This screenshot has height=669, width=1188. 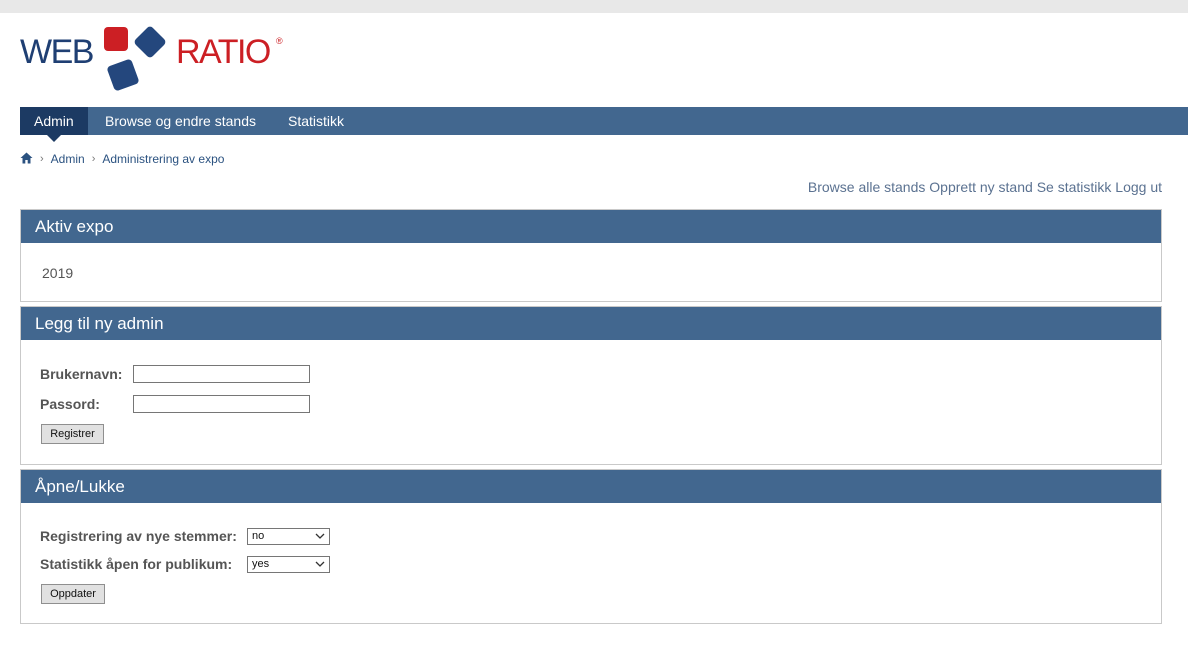 What do you see at coordinates (81, 374) in the screenshot?
I see `username-label: Brukernavn:` at bounding box center [81, 374].